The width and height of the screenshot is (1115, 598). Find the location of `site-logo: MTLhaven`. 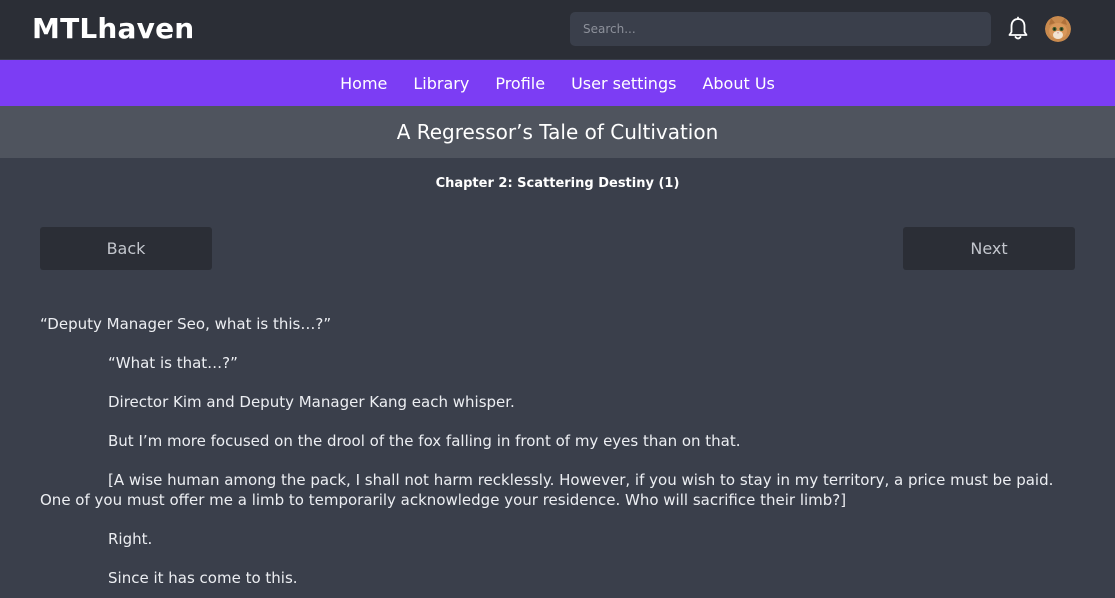

site-logo: MTLhaven is located at coordinates (113, 28).